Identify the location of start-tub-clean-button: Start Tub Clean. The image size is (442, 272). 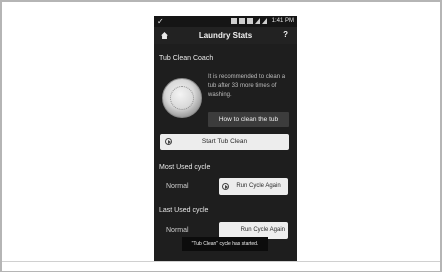
(224, 142).